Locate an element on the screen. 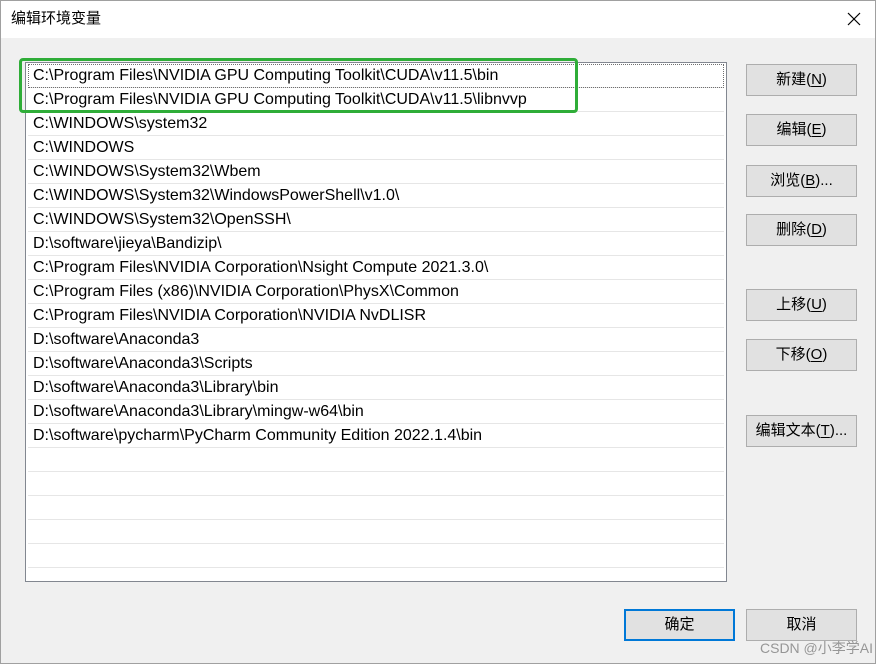 This screenshot has width=876, height=664. close-icon is located at coordinates (854, 19).